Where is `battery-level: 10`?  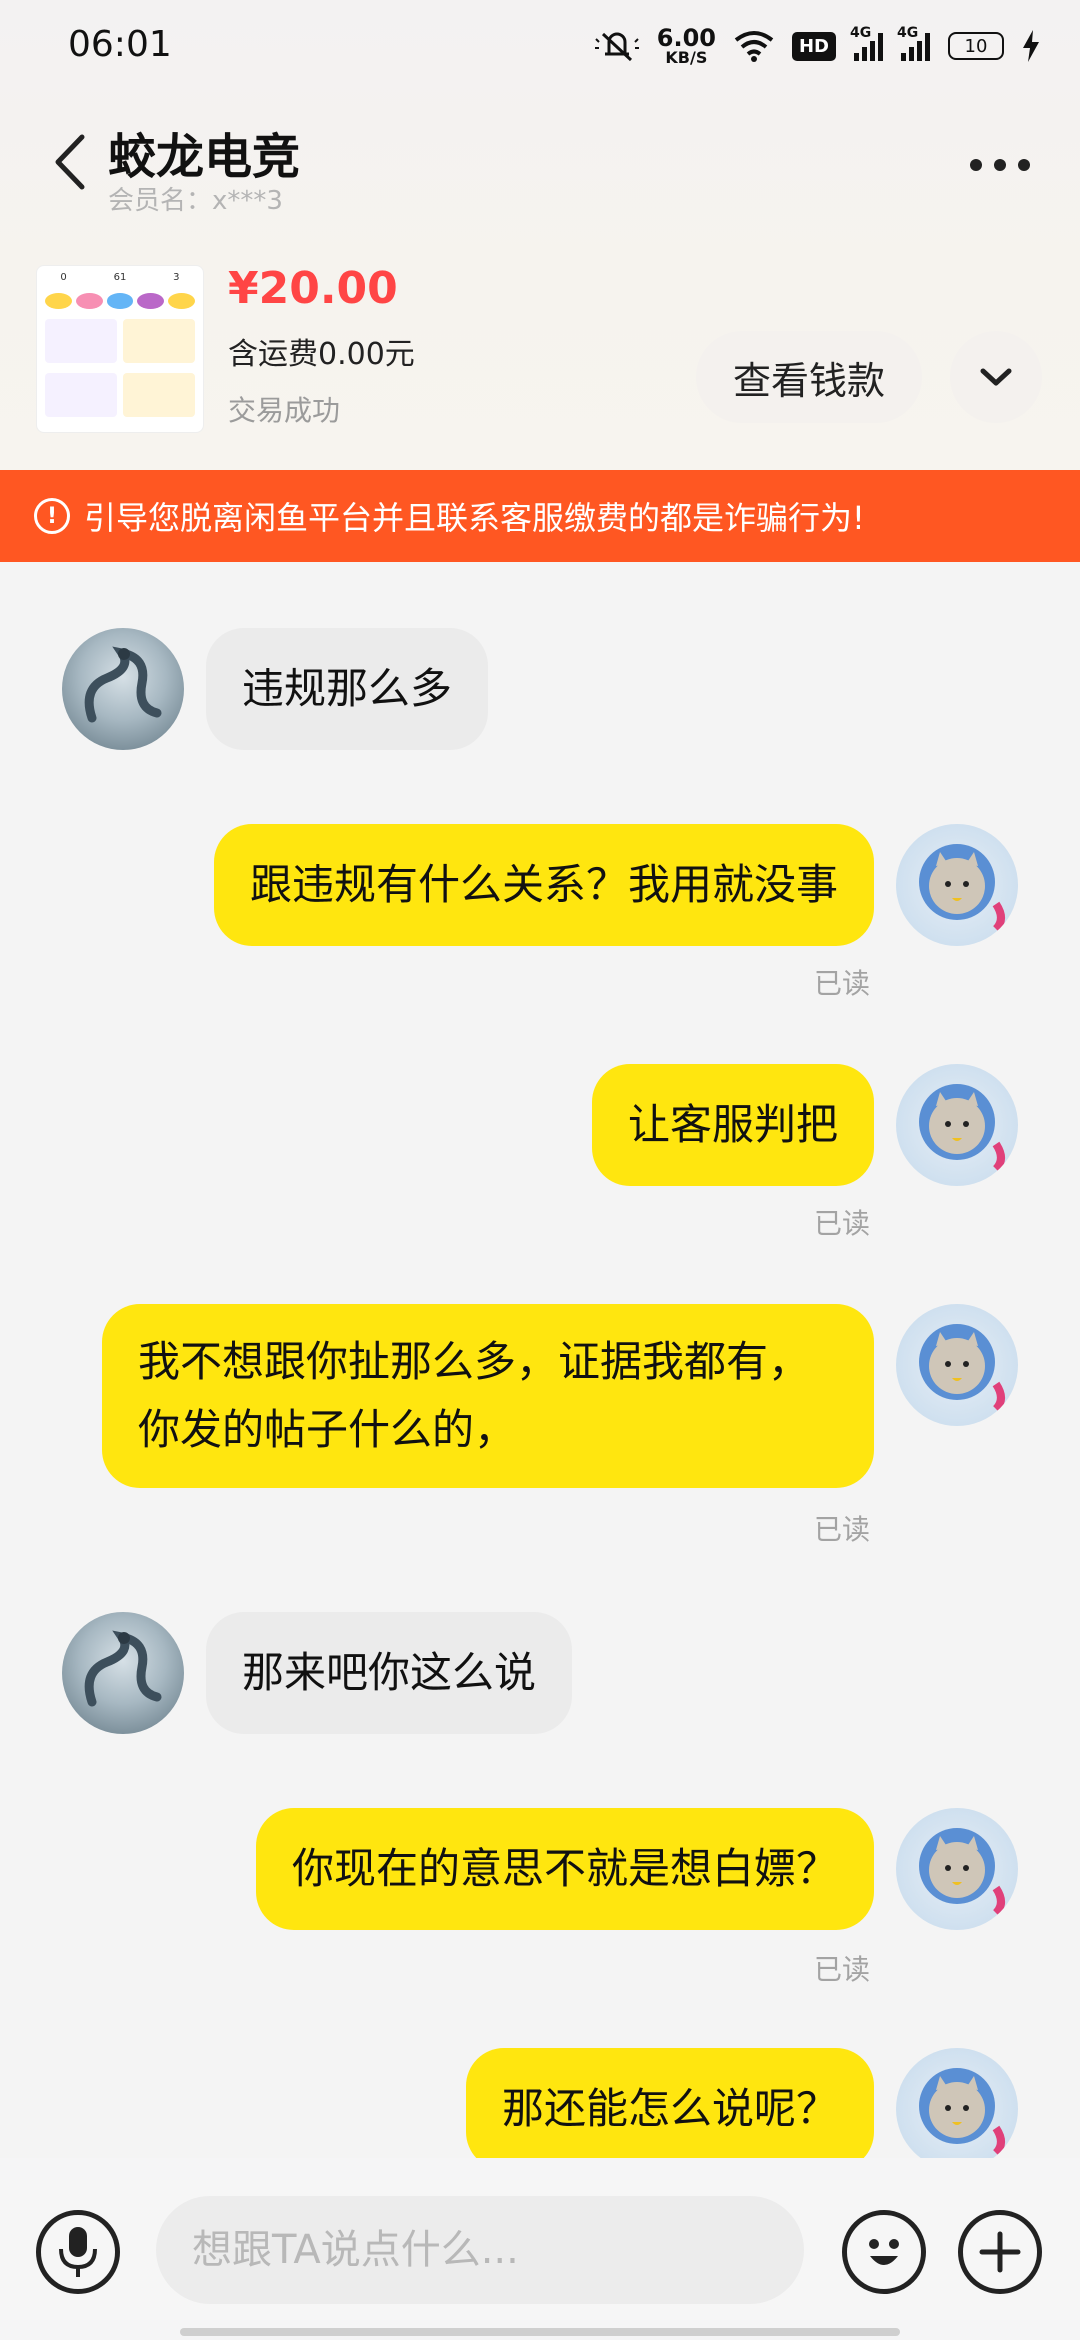 battery-level: 10 is located at coordinates (976, 46).